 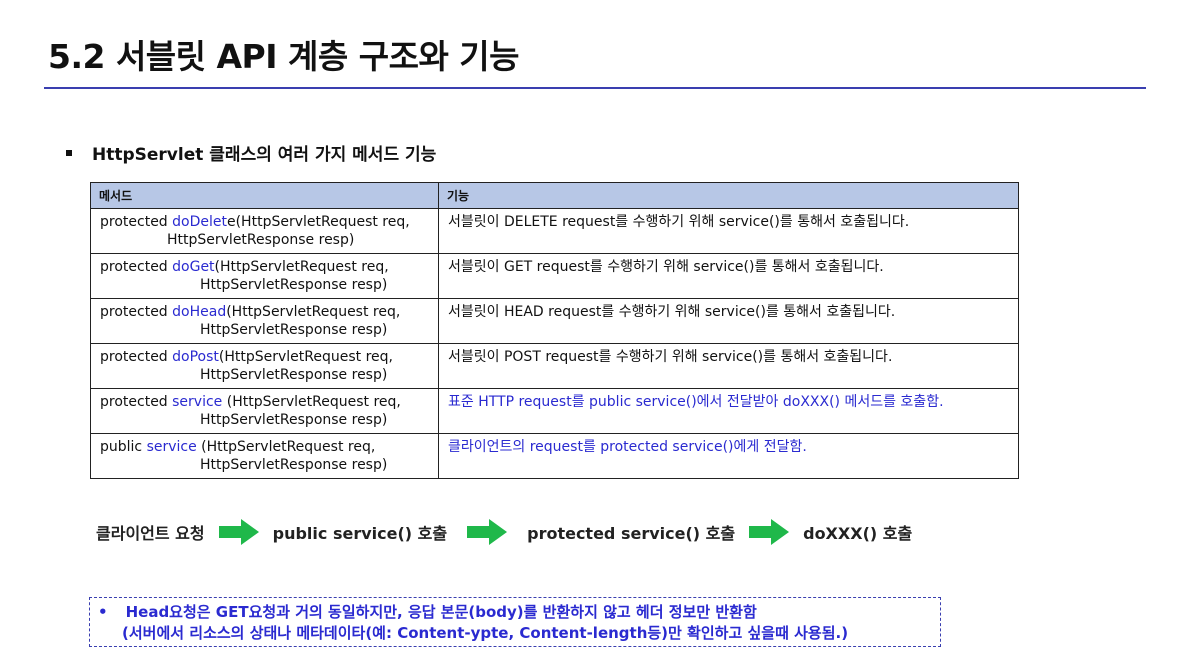 I want to click on header-function: 기능, so click(x=728, y=195).